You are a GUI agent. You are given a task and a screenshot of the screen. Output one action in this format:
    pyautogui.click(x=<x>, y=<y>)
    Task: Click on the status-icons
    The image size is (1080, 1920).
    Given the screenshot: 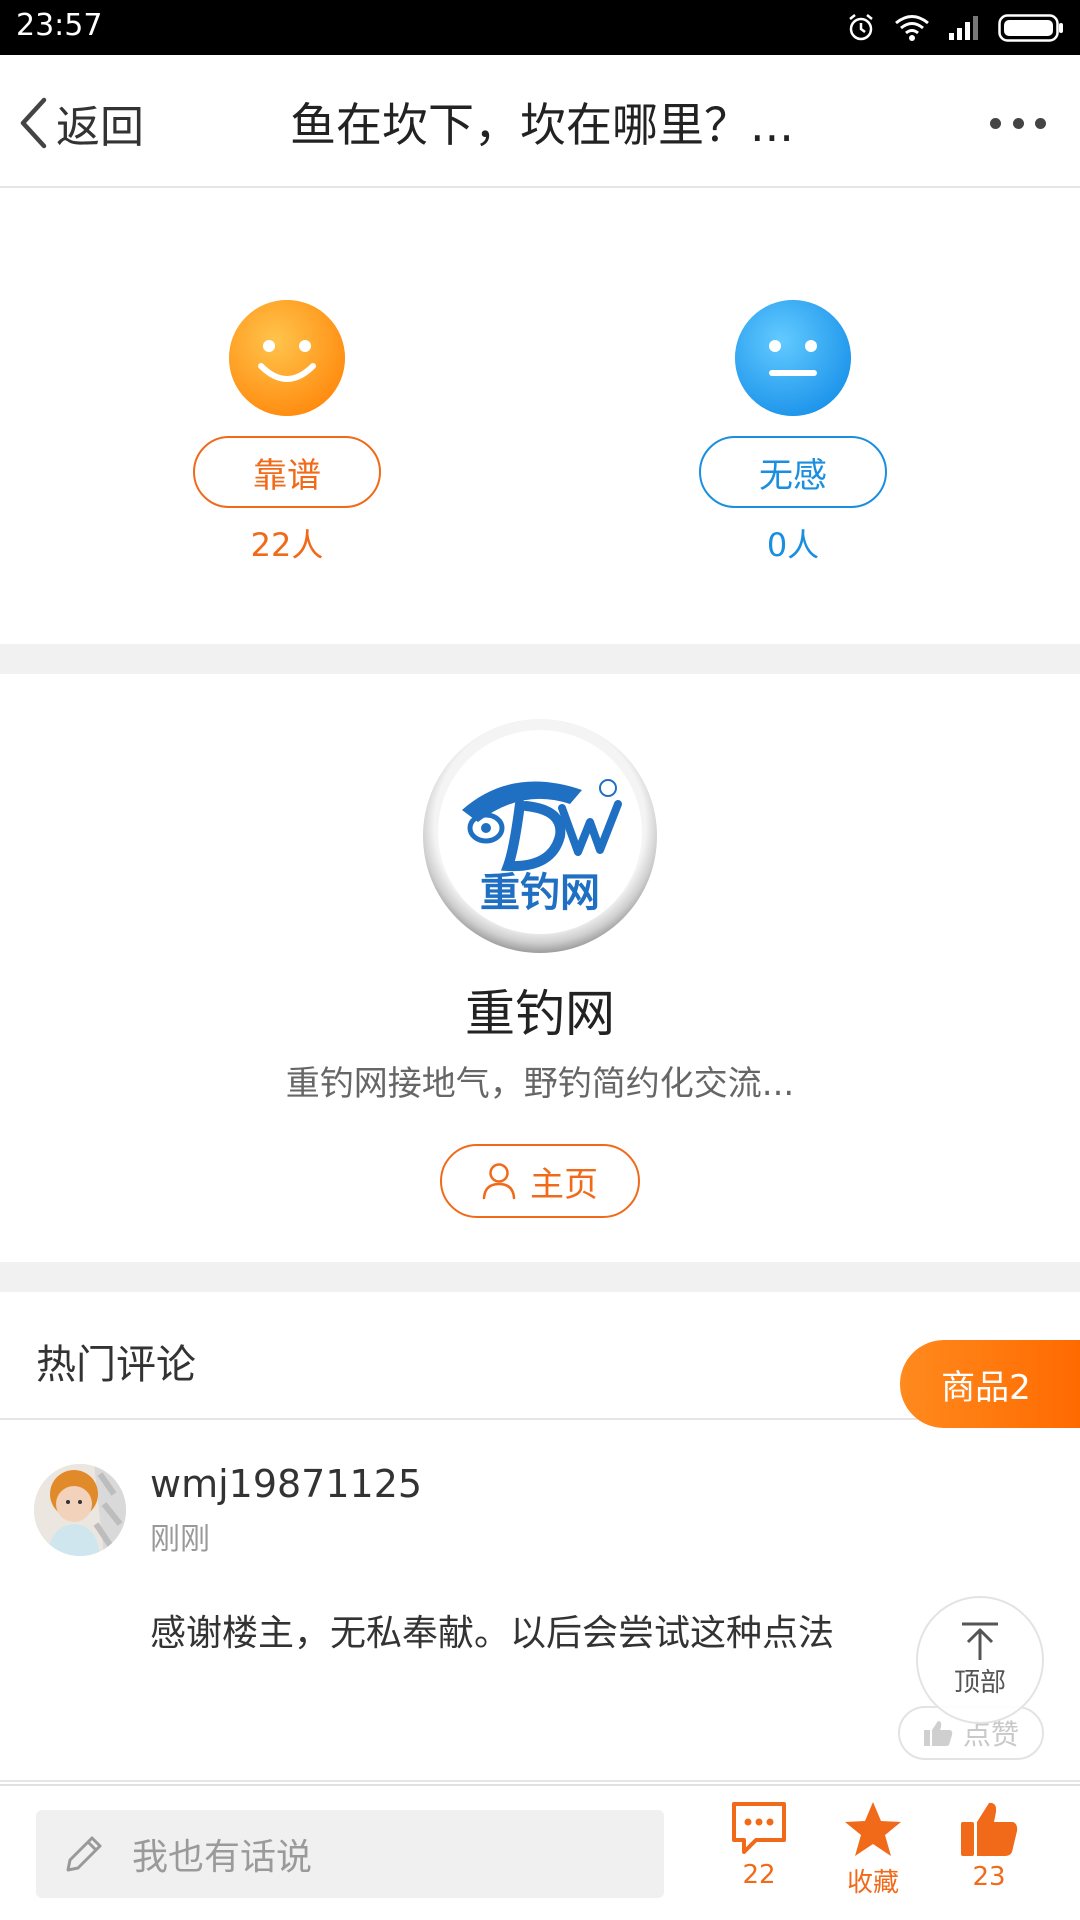 What is the action you would take?
    pyautogui.click(x=955, y=28)
    